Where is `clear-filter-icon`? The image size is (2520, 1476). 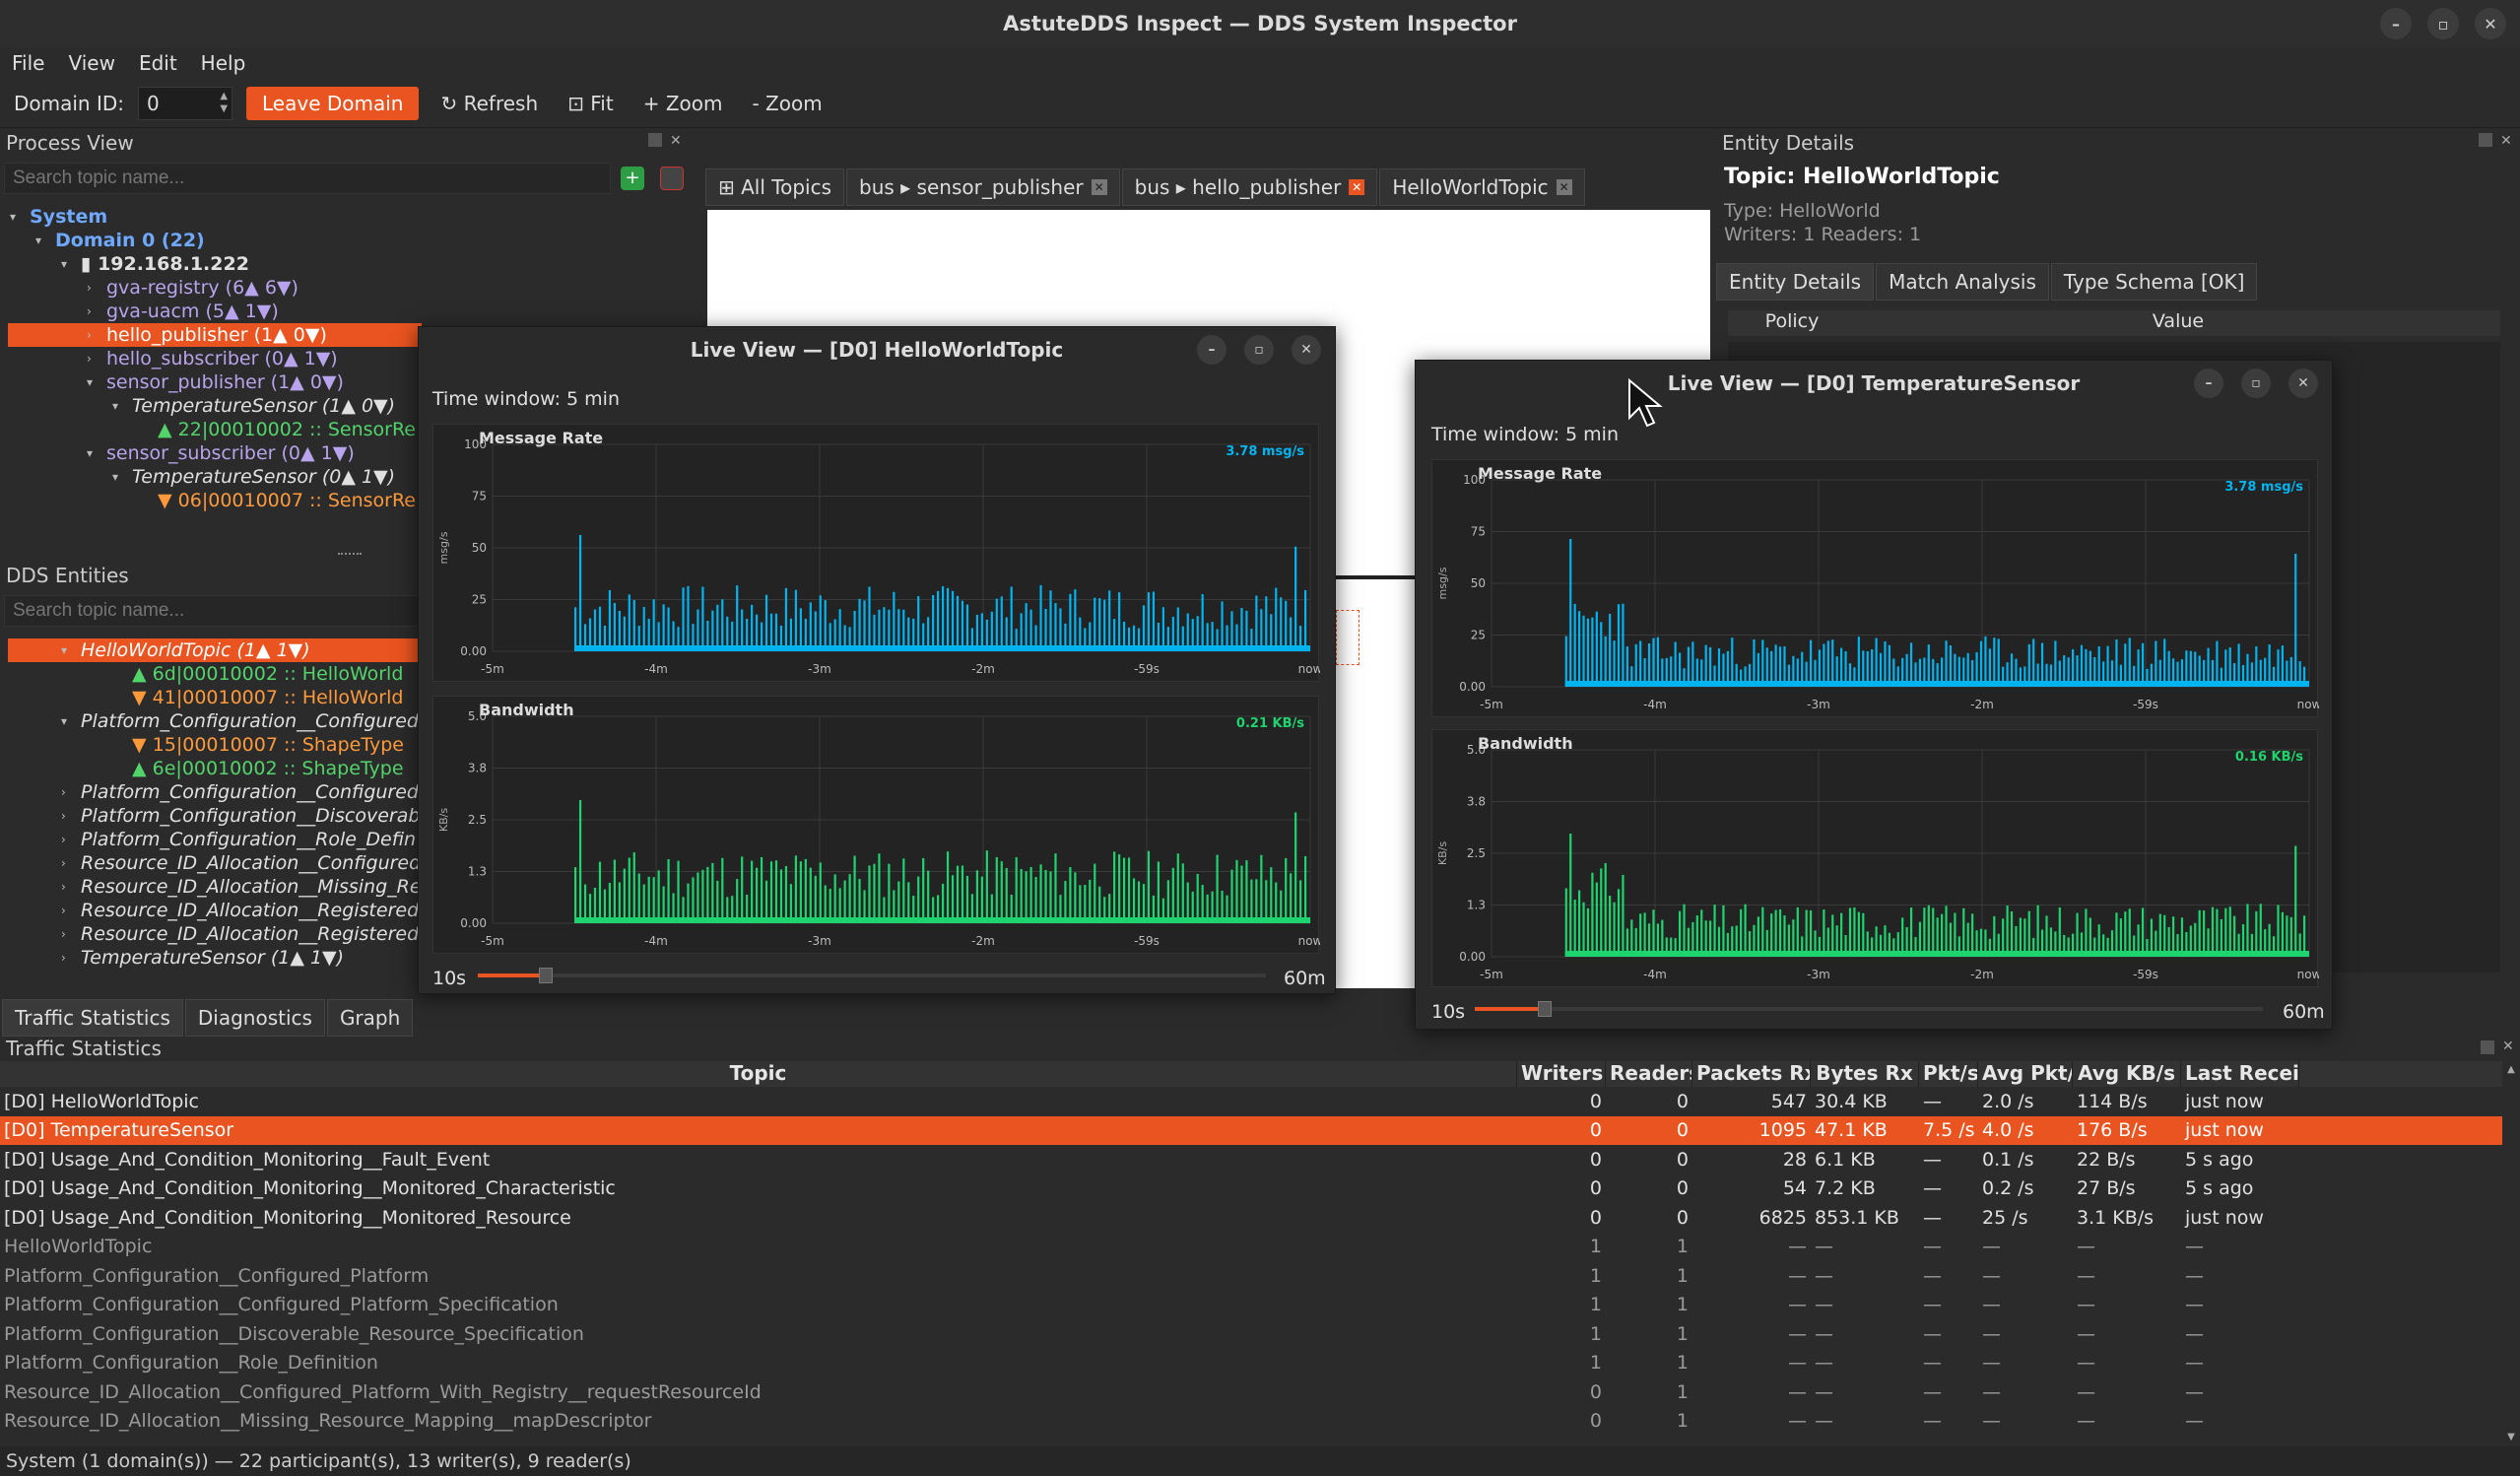 clear-filter-icon is located at coordinates (672, 178).